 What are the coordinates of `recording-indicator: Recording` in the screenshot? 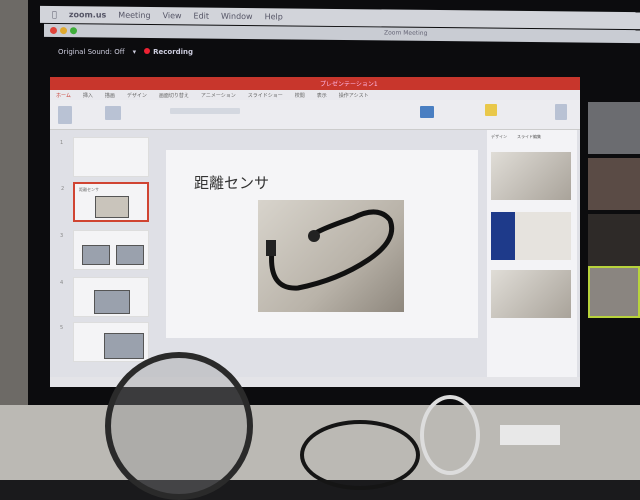 It's located at (168, 52).